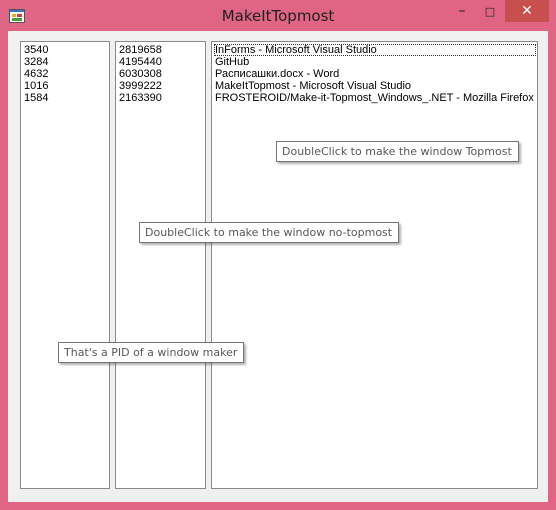  I want to click on maximize-button: □, so click(490, 11).